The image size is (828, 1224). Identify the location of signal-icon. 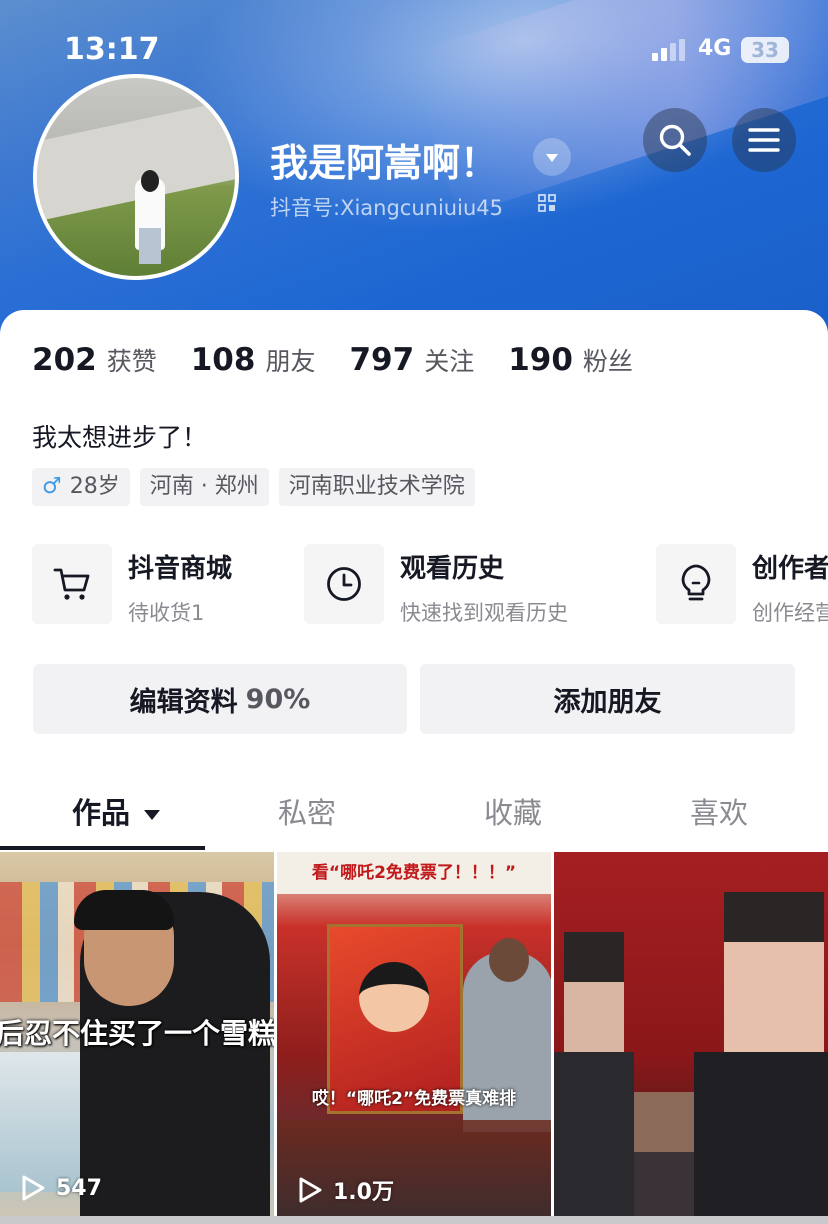
(672, 50).